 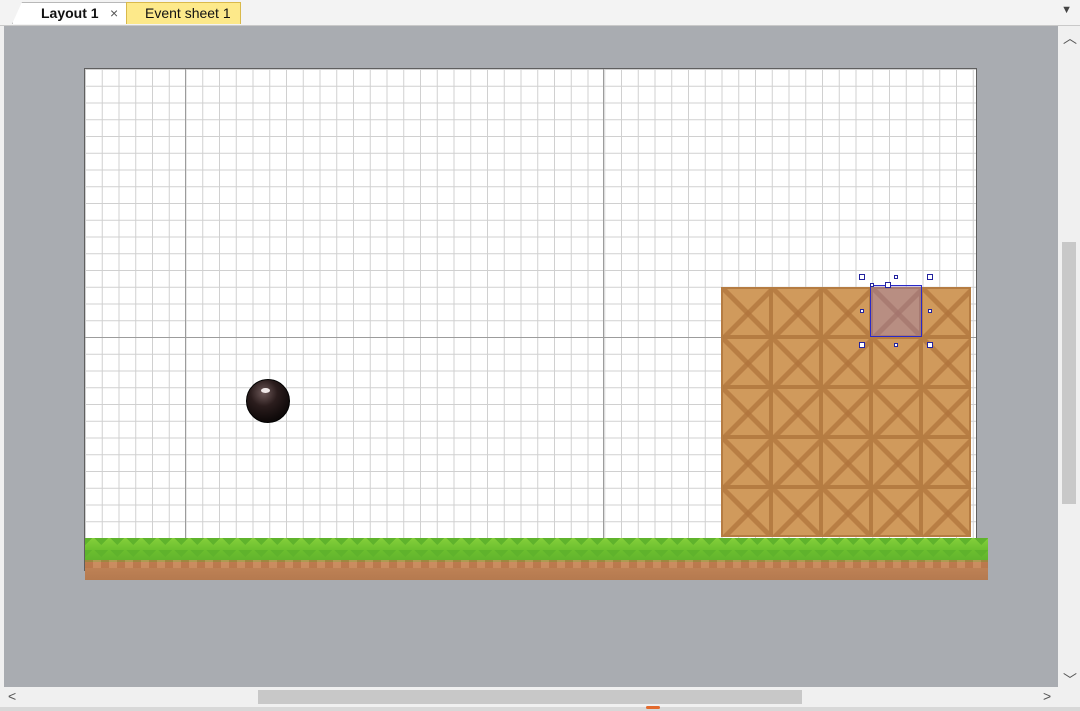 What do you see at coordinates (1069, 697) in the screenshot?
I see `scrollbar-corner` at bounding box center [1069, 697].